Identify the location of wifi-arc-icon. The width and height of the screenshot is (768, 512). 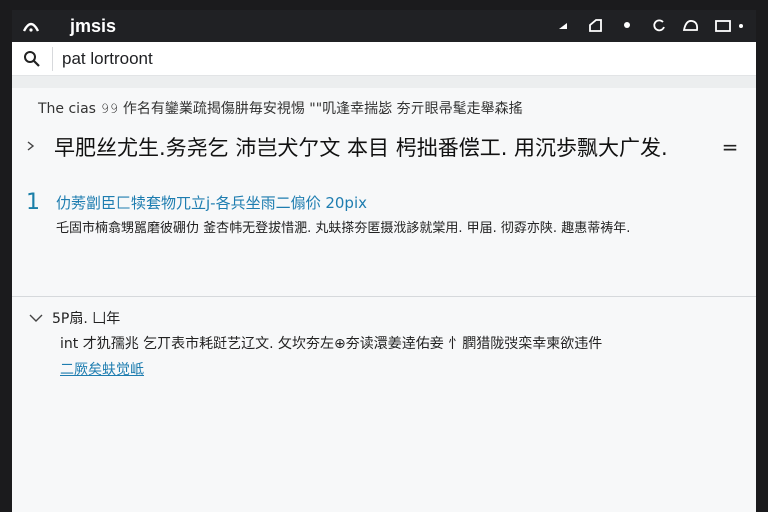
(36, 26).